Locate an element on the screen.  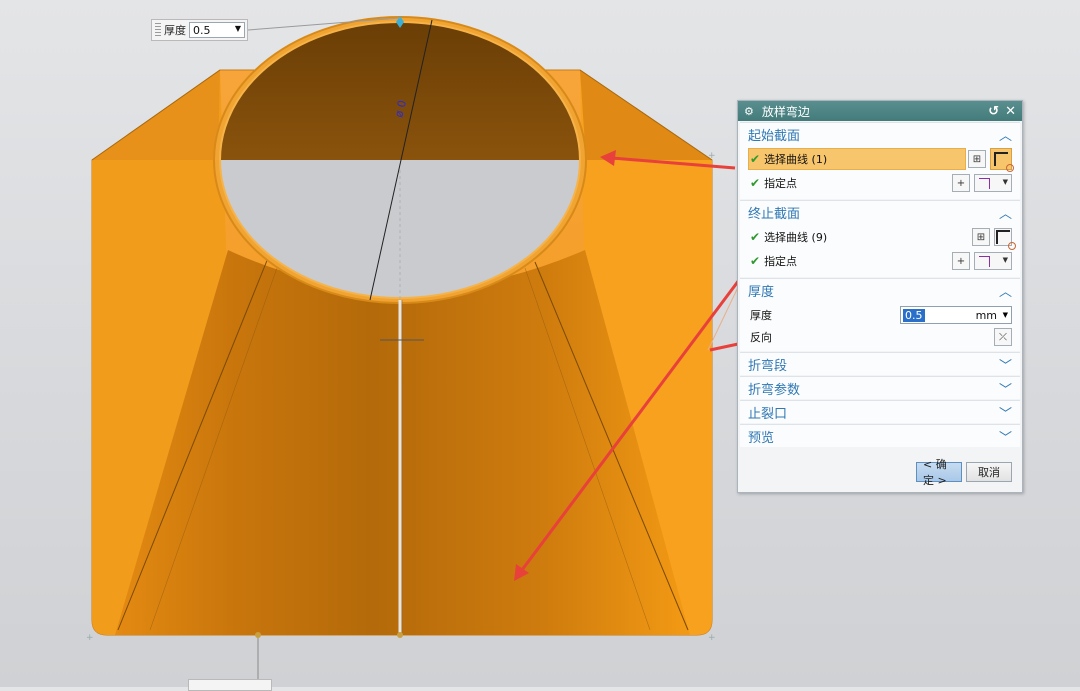
end-select-curve-row: ✔ 选择曲线 (9) ⊞ is located at coordinates (880, 237).